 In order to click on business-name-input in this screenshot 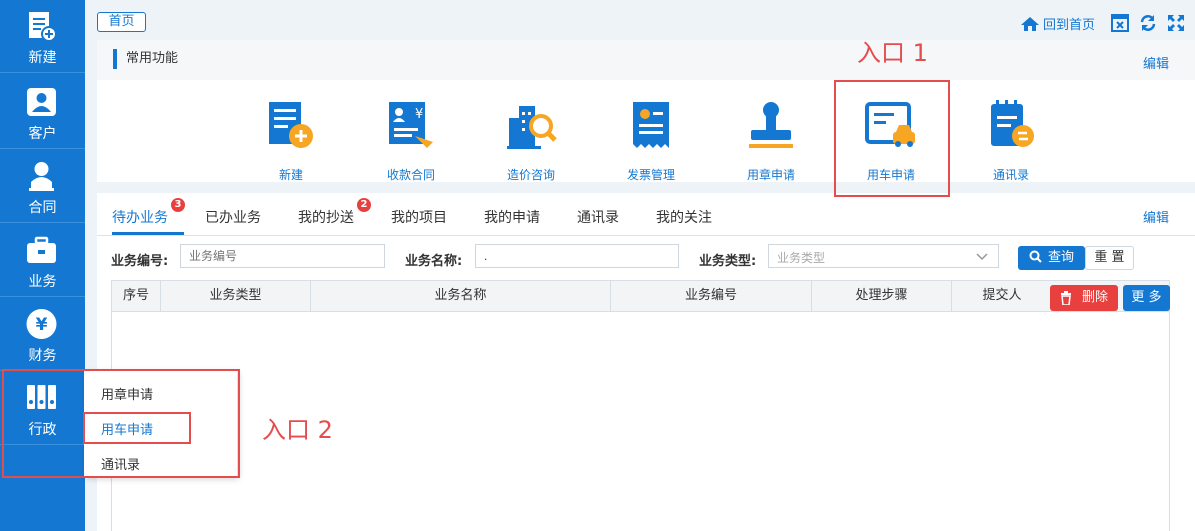, I will do `click(577, 256)`.